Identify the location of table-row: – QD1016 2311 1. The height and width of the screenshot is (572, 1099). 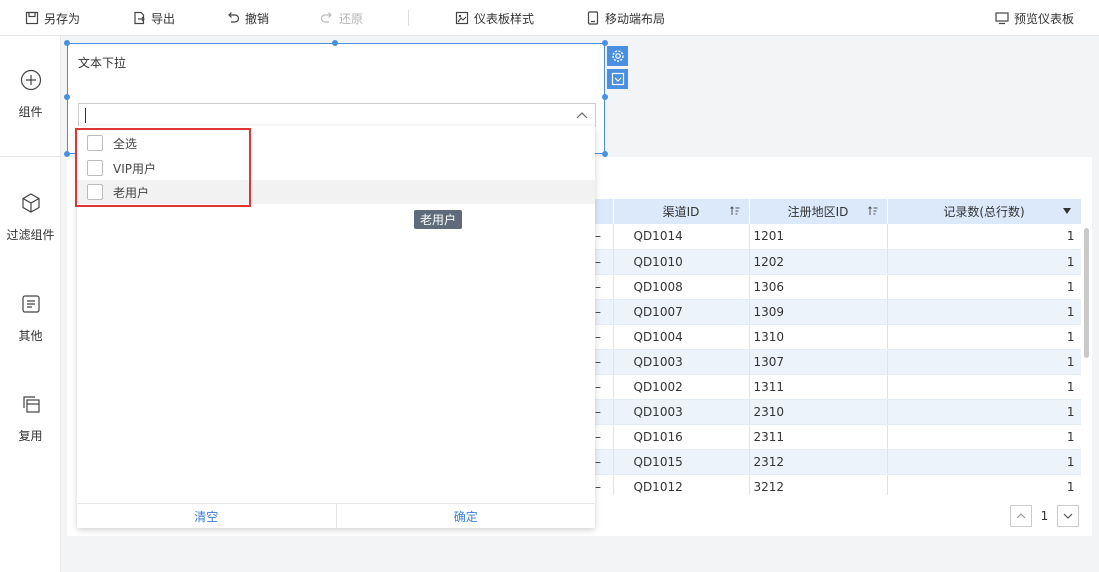
(838, 437).